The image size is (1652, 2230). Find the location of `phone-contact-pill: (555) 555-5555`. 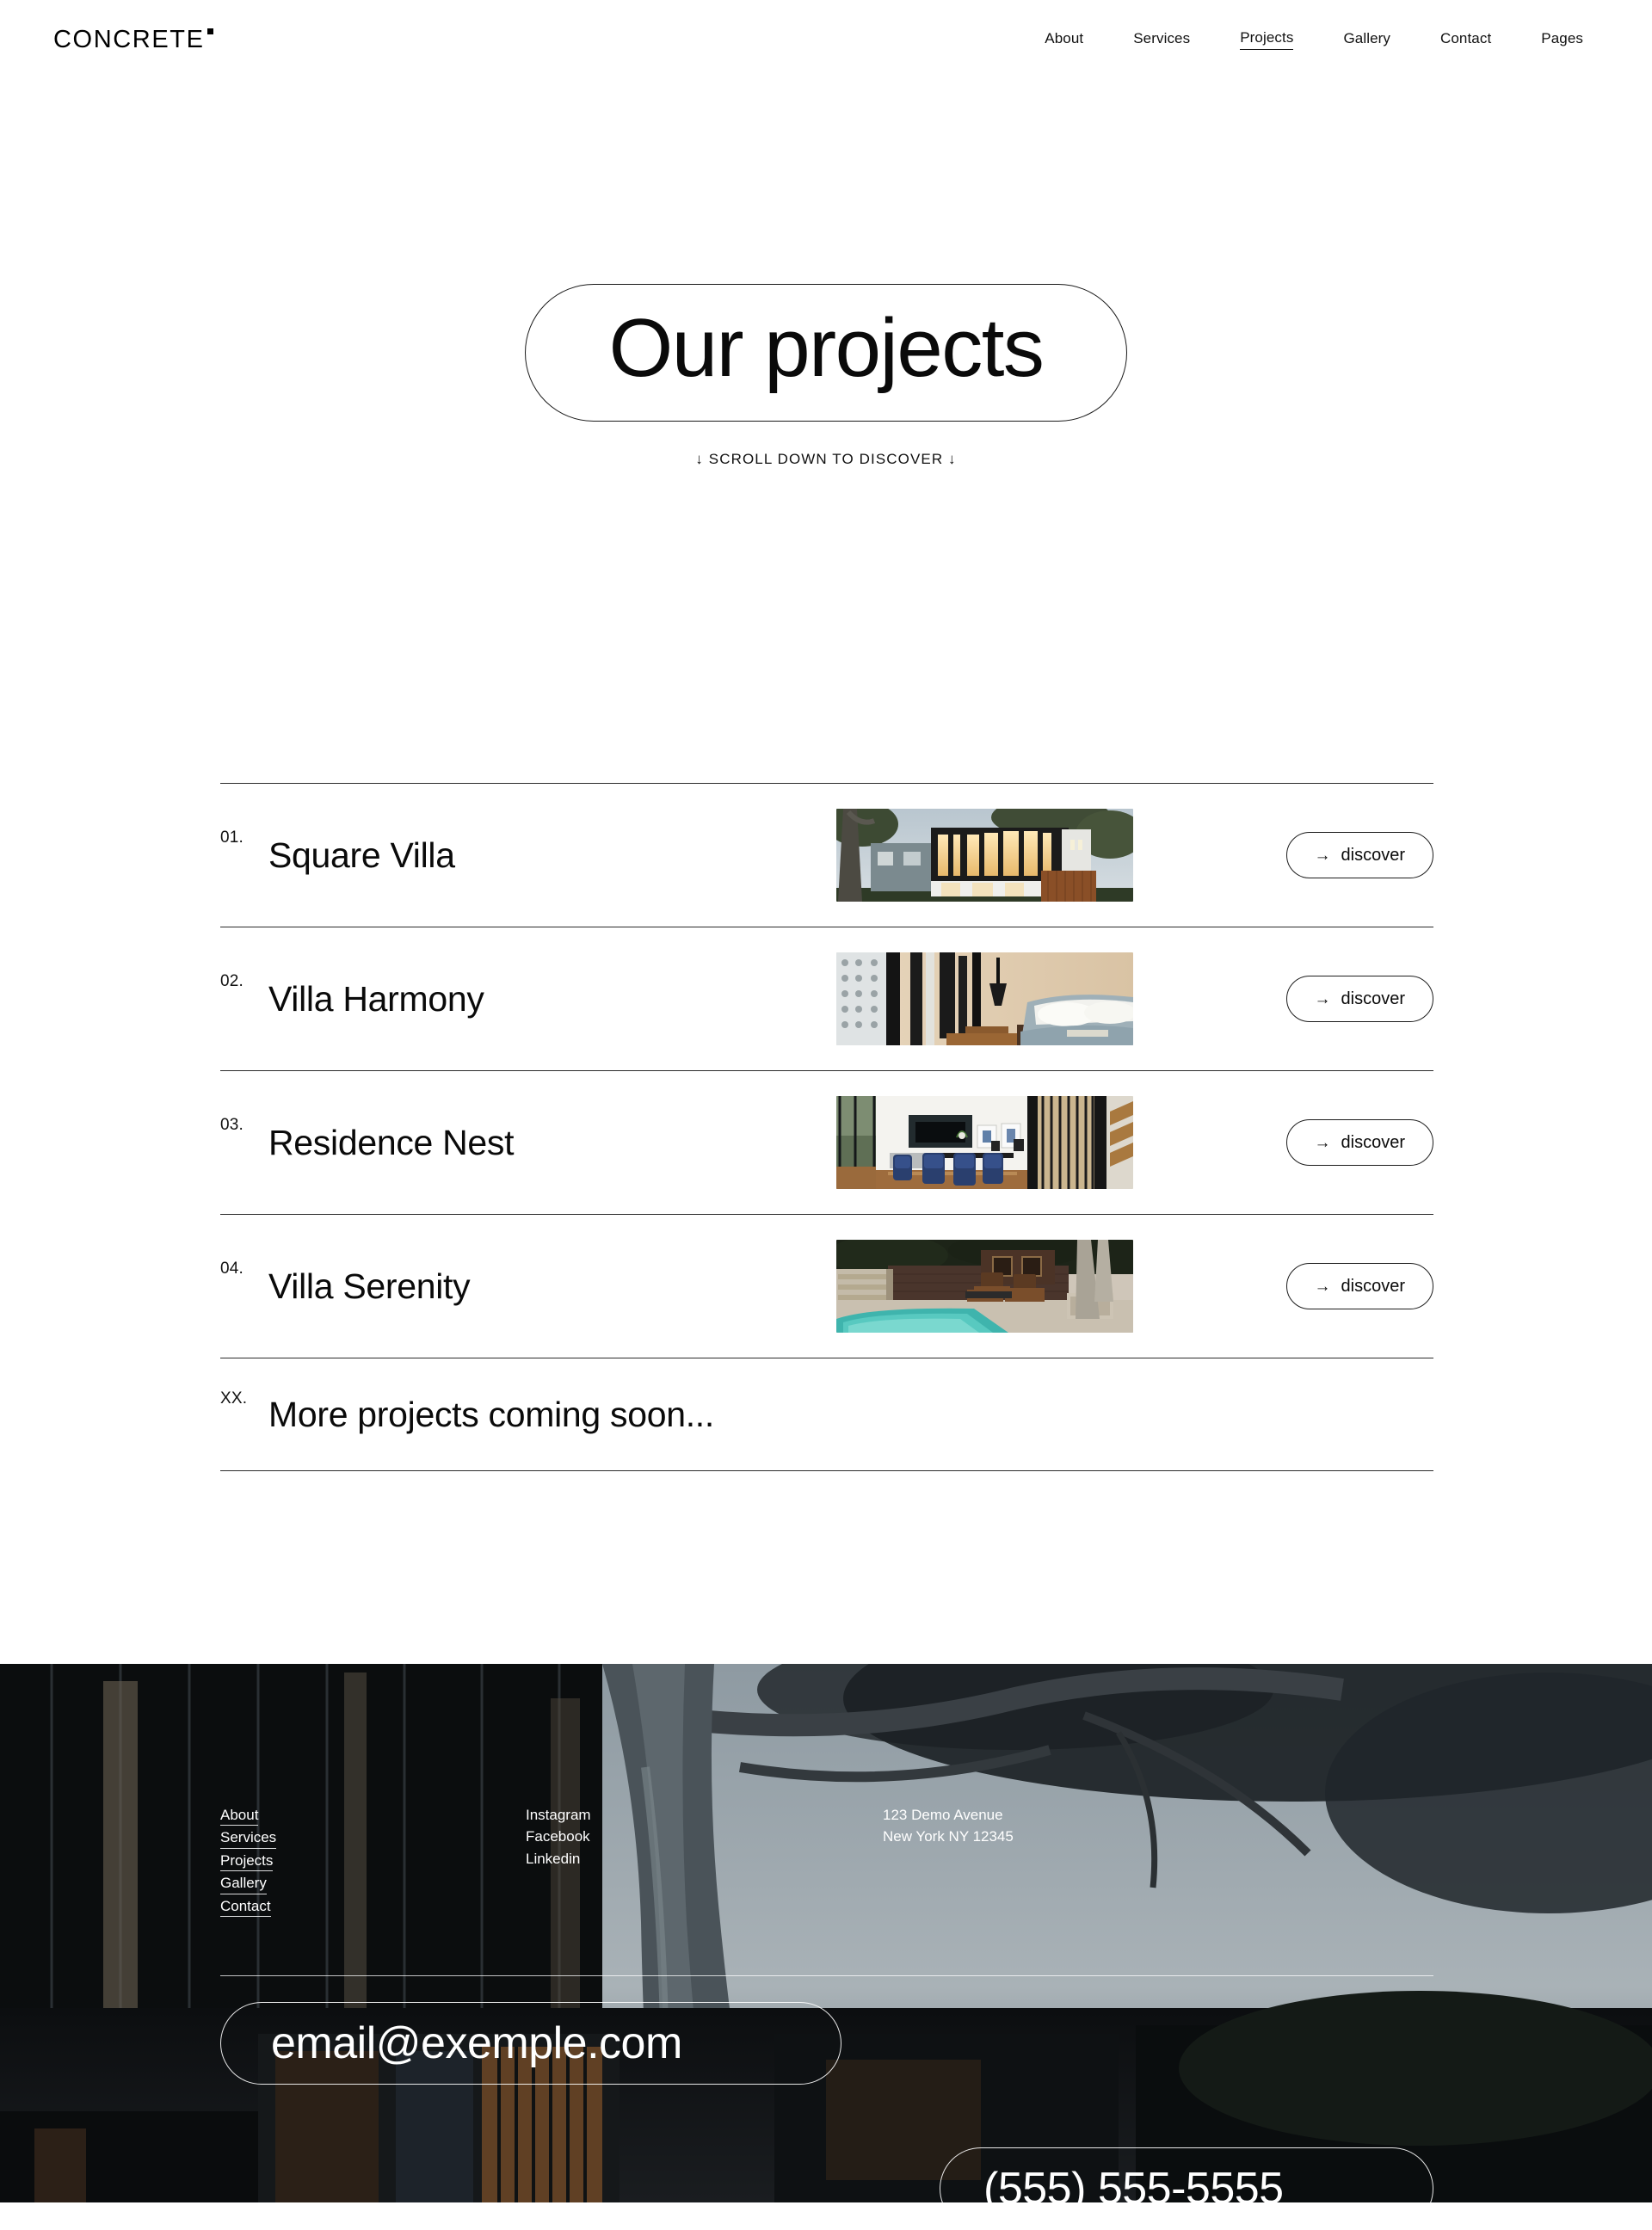

phone-contact-pill: (555) 555-5555 is located at coordinates (1186, 2188).